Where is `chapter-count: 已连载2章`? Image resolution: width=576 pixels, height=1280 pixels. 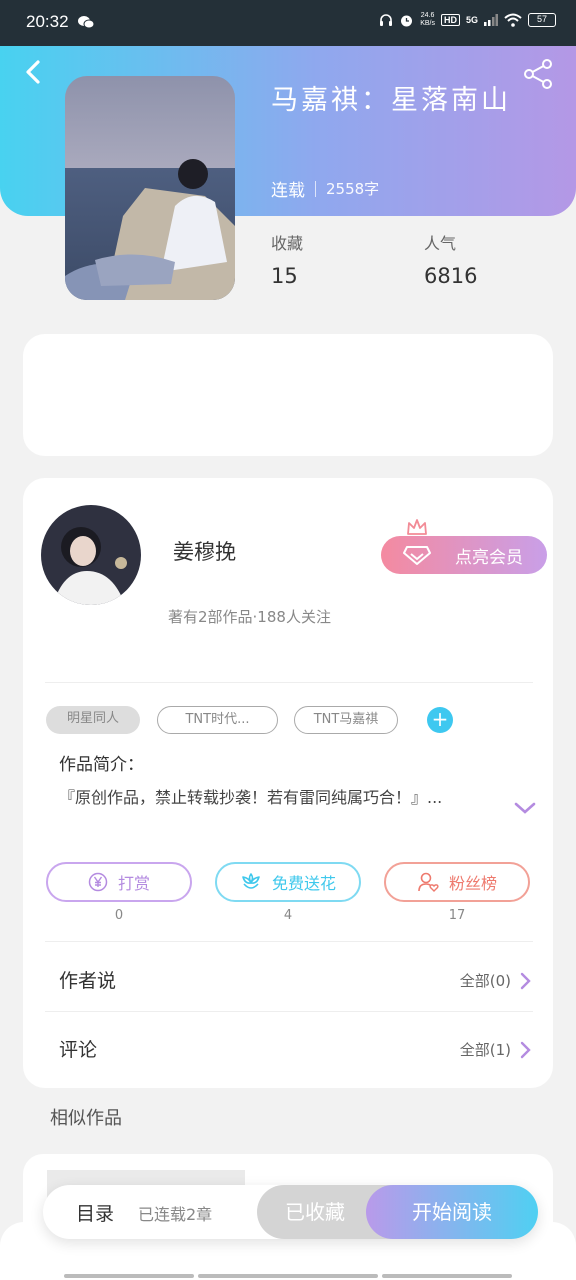 chapter-count: 已连载2章 is located at coordinates (175, 1214).